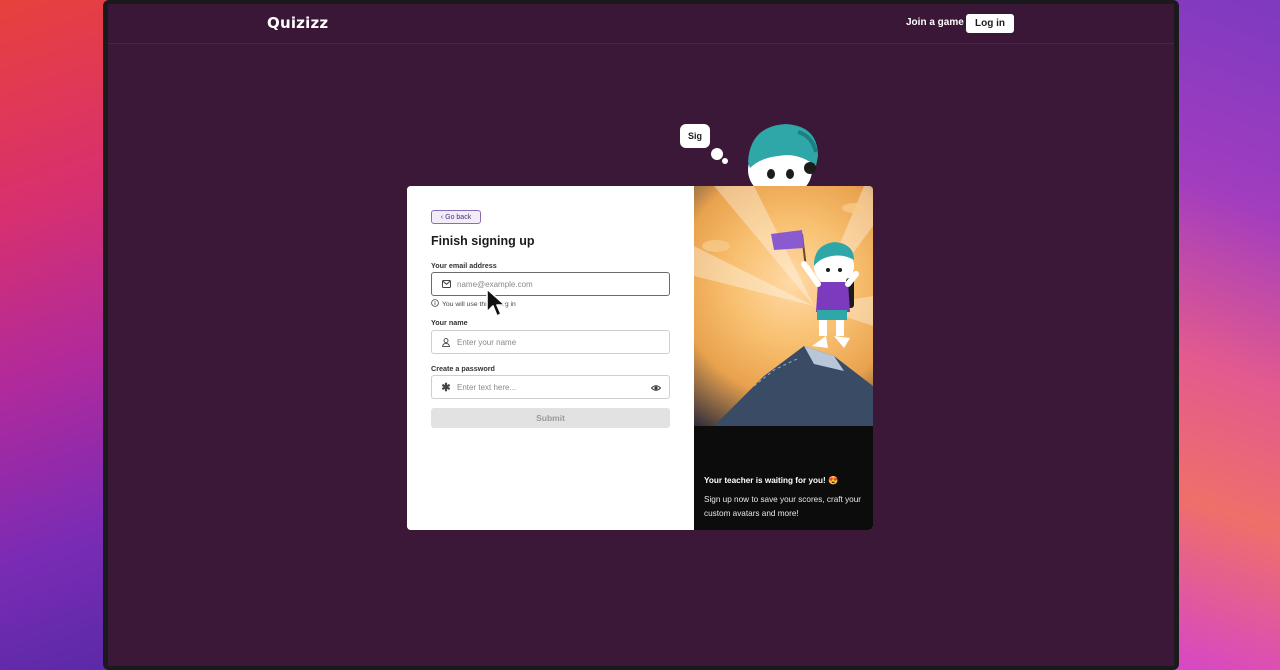 The height and width of the screenshot is (670, 1280). What do you see at coordinates (297, 23) in the screenshot?
I see `quizizz-logo: Quizizz` at bounding box center [297, 23].